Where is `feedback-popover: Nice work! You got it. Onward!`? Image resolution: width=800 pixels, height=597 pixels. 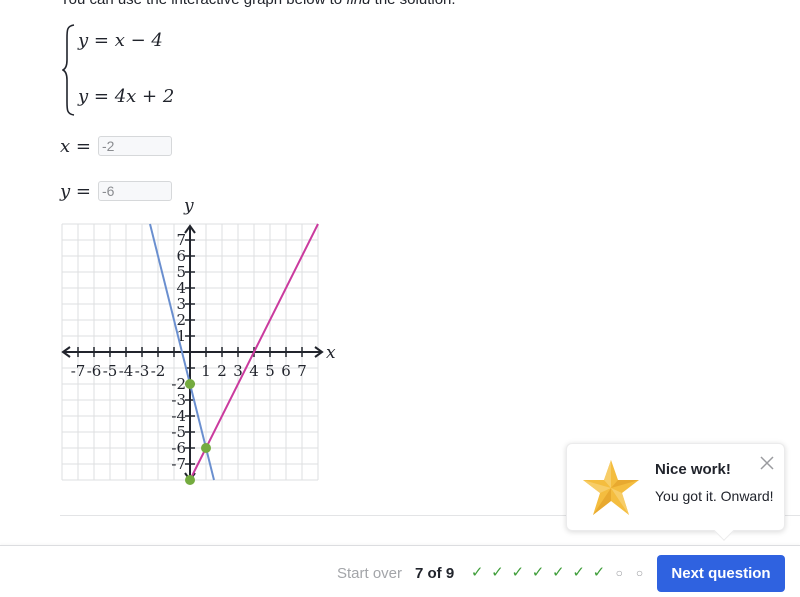 feedback-popover: Nice work! You got it. Onward! is located at coordinates (675, 492).